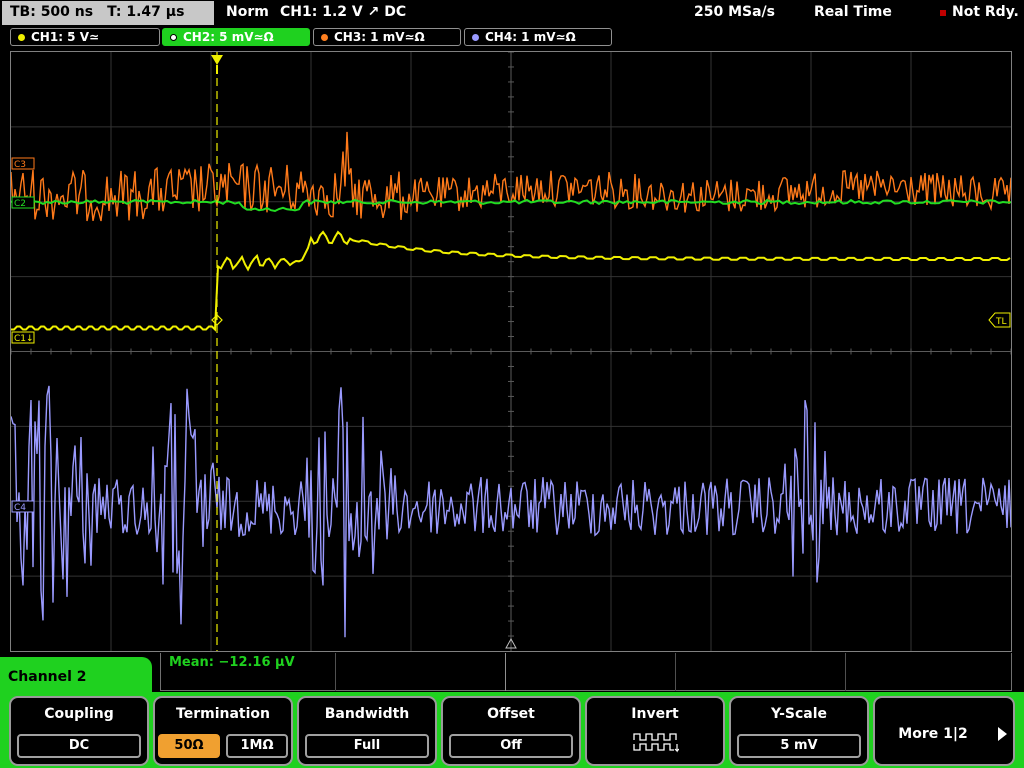 The height and width of the screenshot is (768, 1024). I want to click on channel-4-marker: C4, so click(23, 506).